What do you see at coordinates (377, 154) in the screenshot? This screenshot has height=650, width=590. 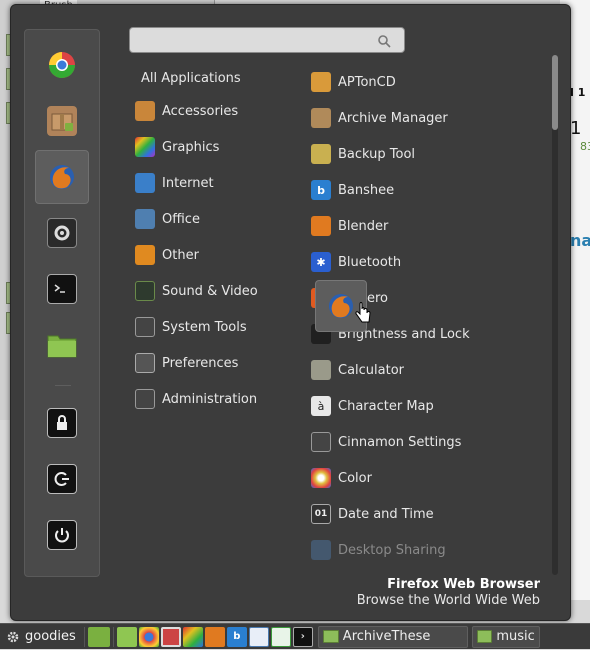 I see `app-label: Backup Tool` at bounding box center [377, 154].